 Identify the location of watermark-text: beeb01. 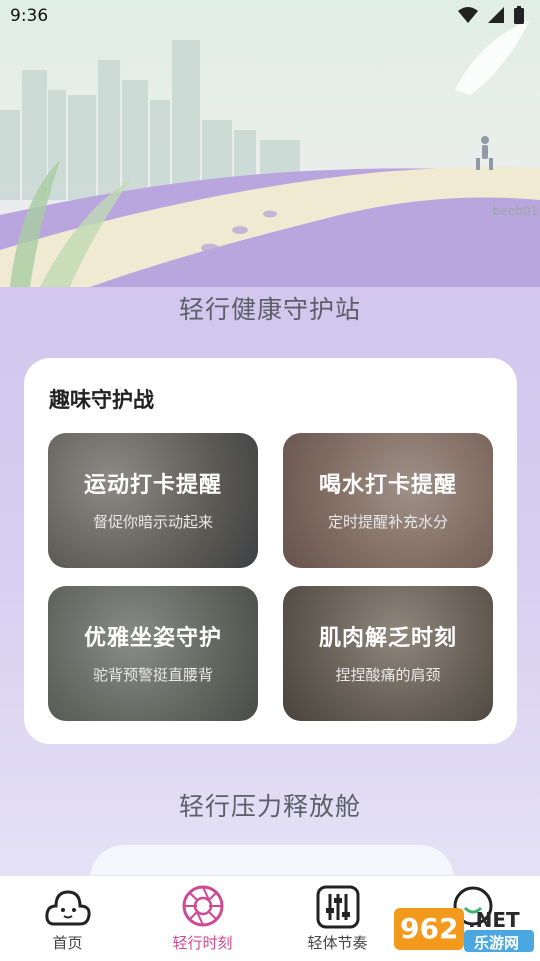
(515, 211).